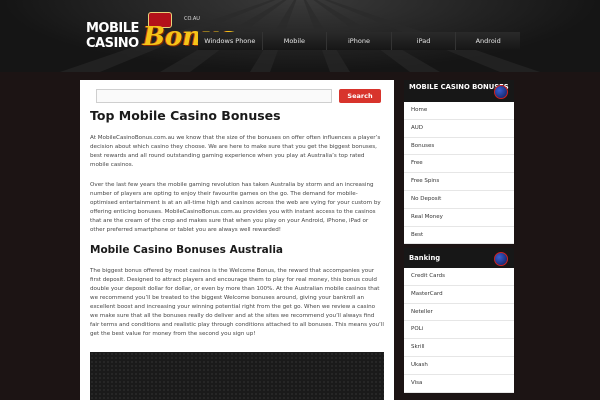  Describe the element at coordinates (459, 366) in the screenshot. I see `sidebar-item-ukash: Ukash` at that location.